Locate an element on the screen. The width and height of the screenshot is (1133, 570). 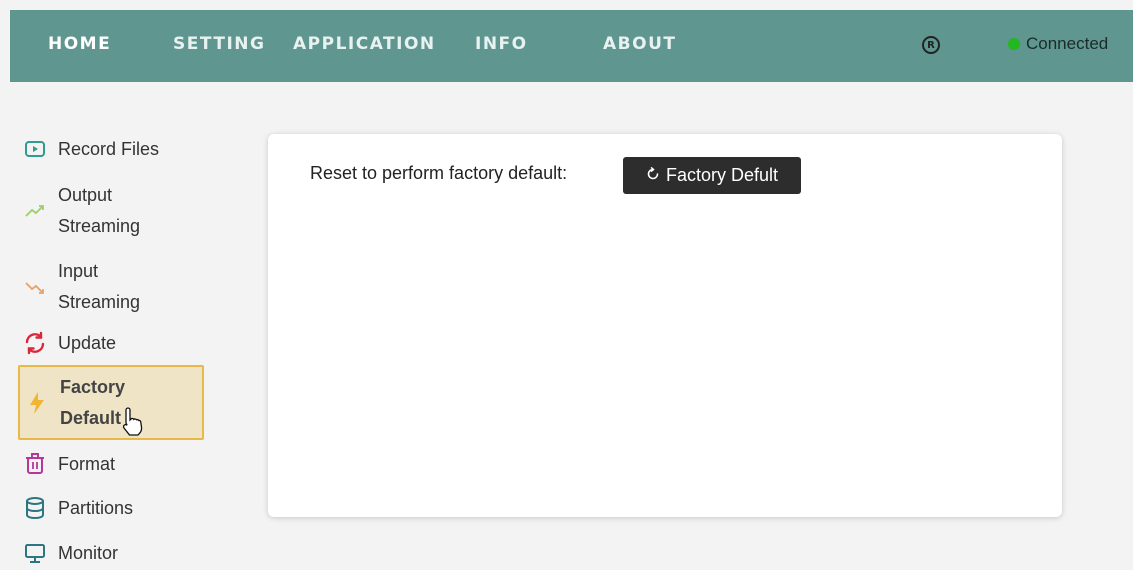
database-icon is located at coordinates (35, 508).